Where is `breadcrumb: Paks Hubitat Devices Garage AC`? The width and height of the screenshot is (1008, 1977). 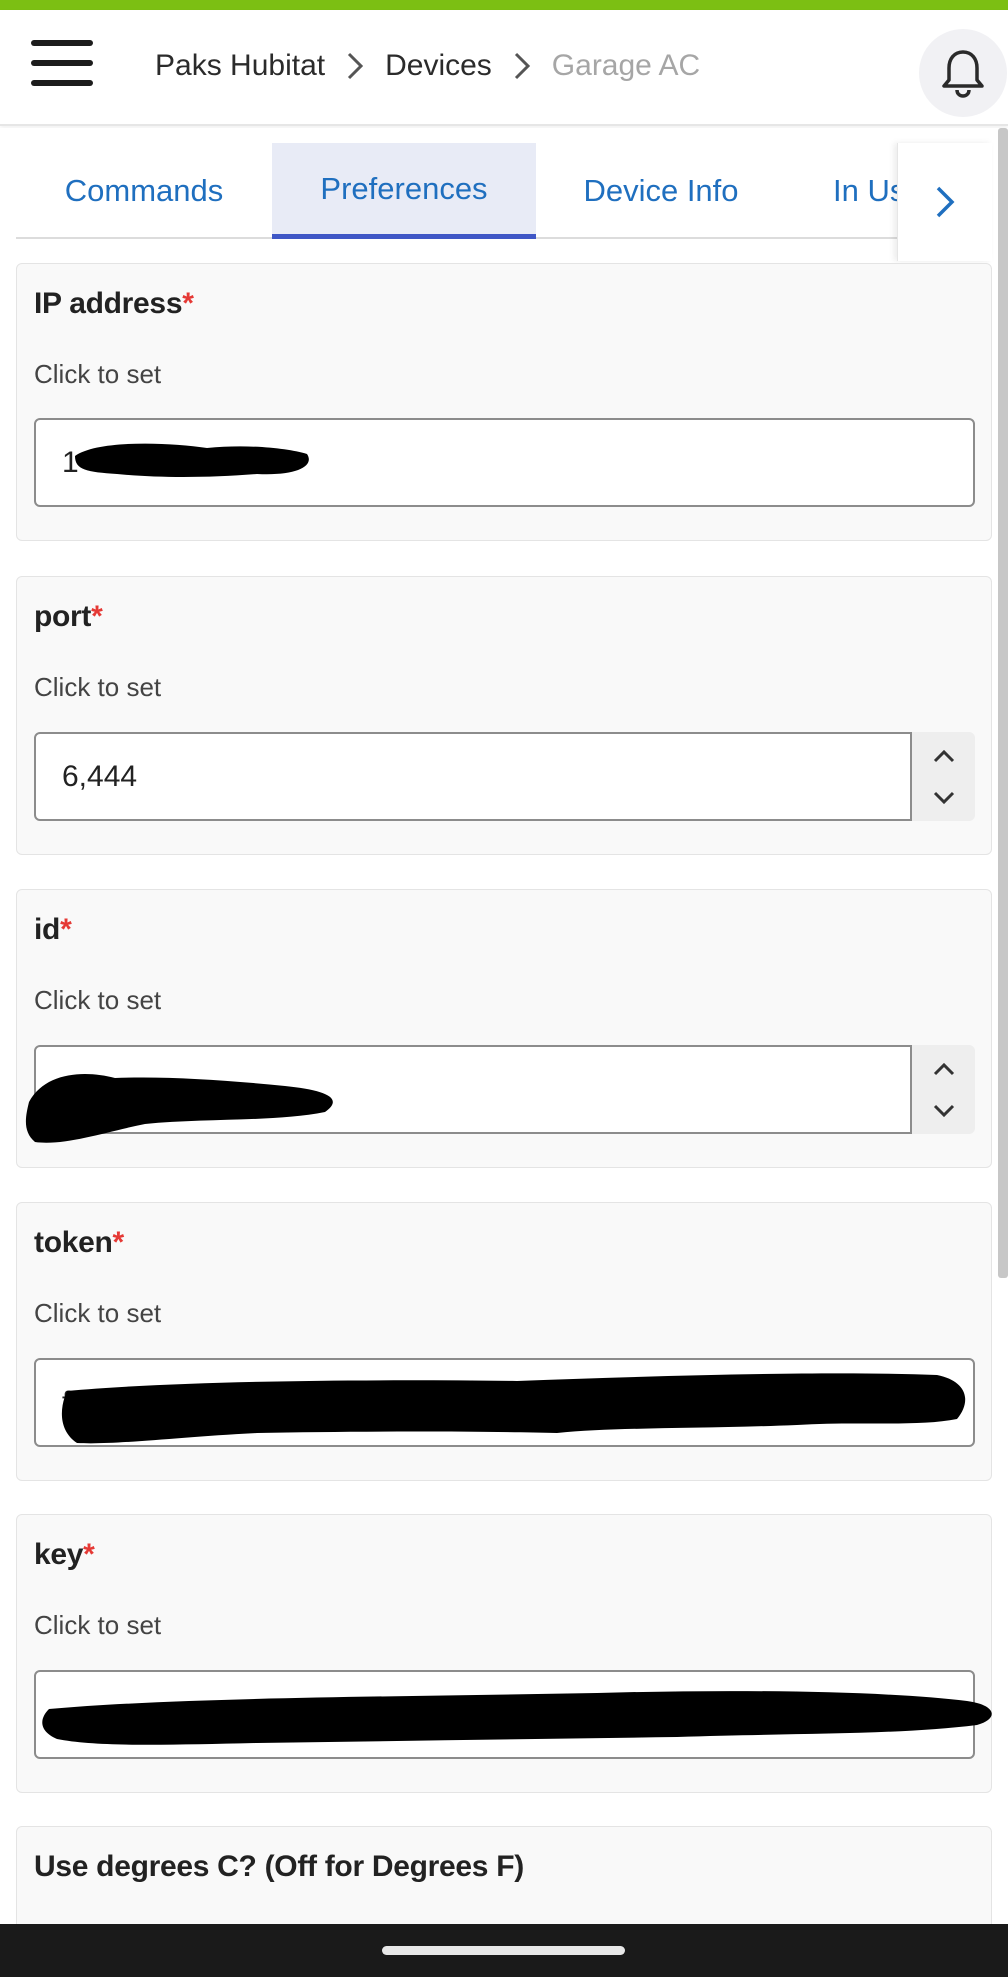 breadcrumb: Paks Hubitat Devices Garage AC is located at coordinates (427, 66).